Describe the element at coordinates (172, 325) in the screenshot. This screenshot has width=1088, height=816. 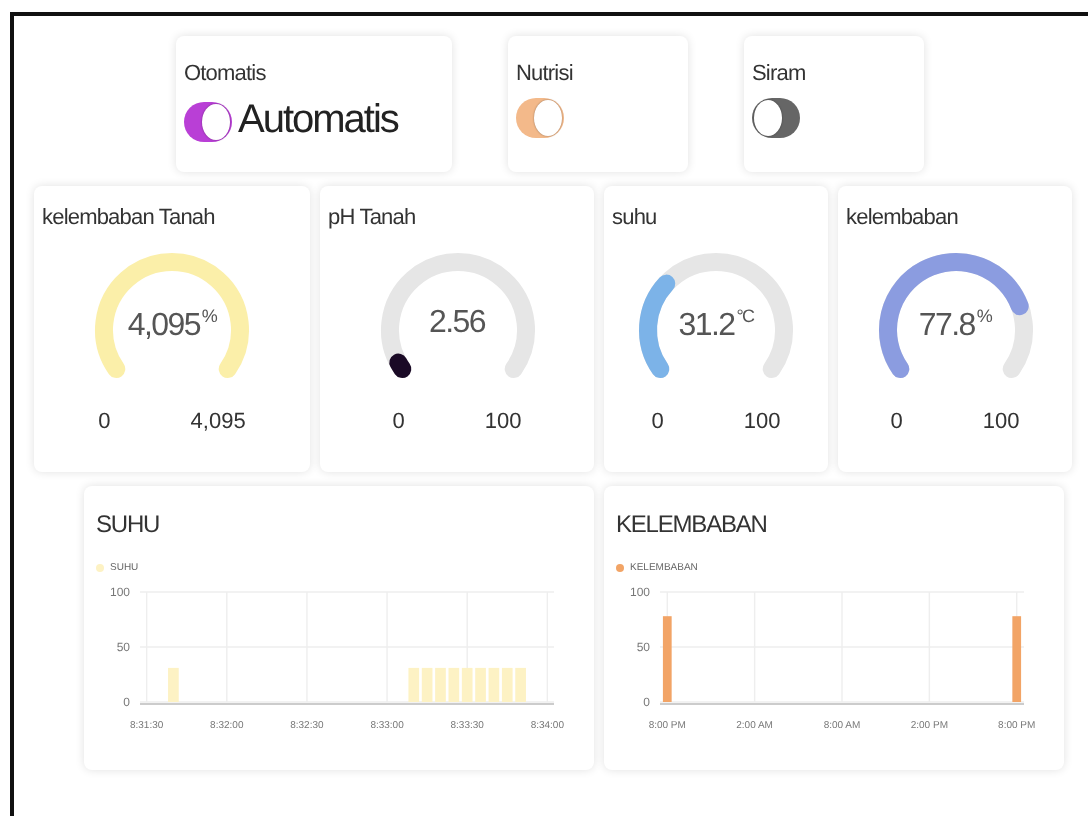
I see `gauge-value: 4,095$^{%}$` at that location.